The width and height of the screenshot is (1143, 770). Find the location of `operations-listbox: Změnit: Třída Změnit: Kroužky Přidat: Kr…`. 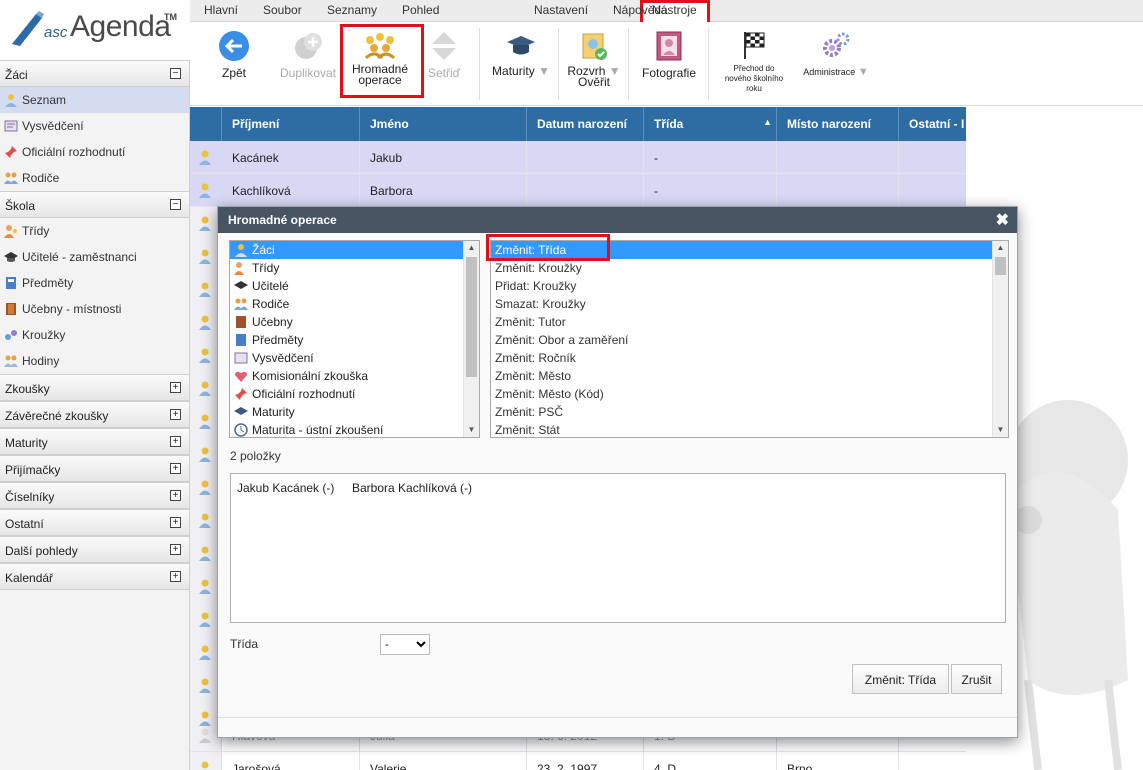

operations-listbox: Změnit: Třída Změnit: Kroužky Přidat: Kr… is located at coordinates (749, 339).